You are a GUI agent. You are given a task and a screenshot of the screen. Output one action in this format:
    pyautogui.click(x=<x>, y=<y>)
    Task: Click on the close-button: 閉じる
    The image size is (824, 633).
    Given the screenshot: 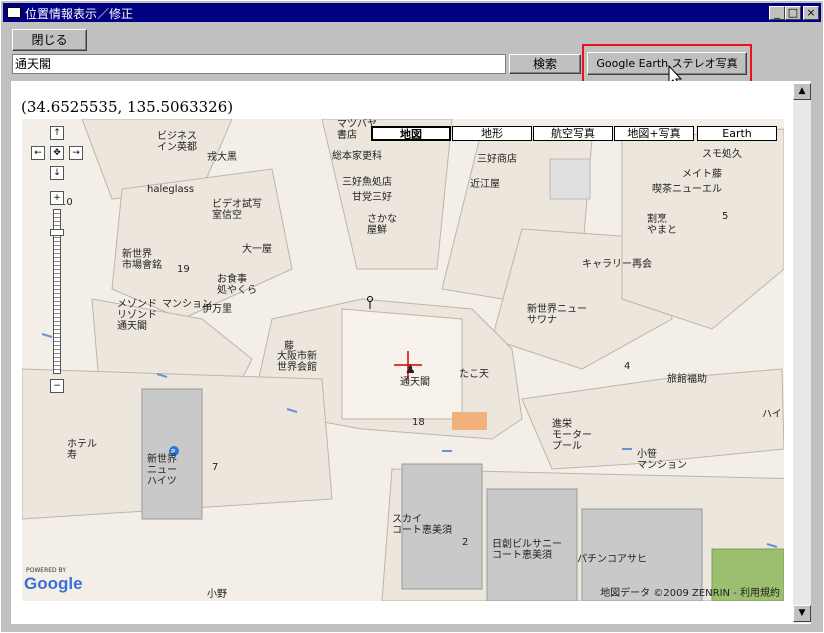 What is the action you would take?
    pyautogui.click(x=49, y=40)
    